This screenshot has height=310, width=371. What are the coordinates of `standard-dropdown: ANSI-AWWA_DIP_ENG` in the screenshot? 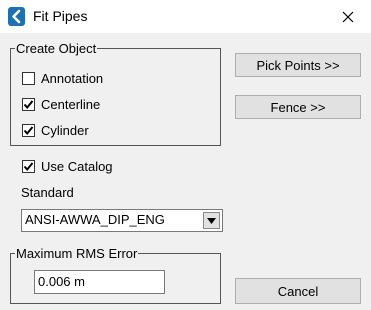 It's located at (122, 220).